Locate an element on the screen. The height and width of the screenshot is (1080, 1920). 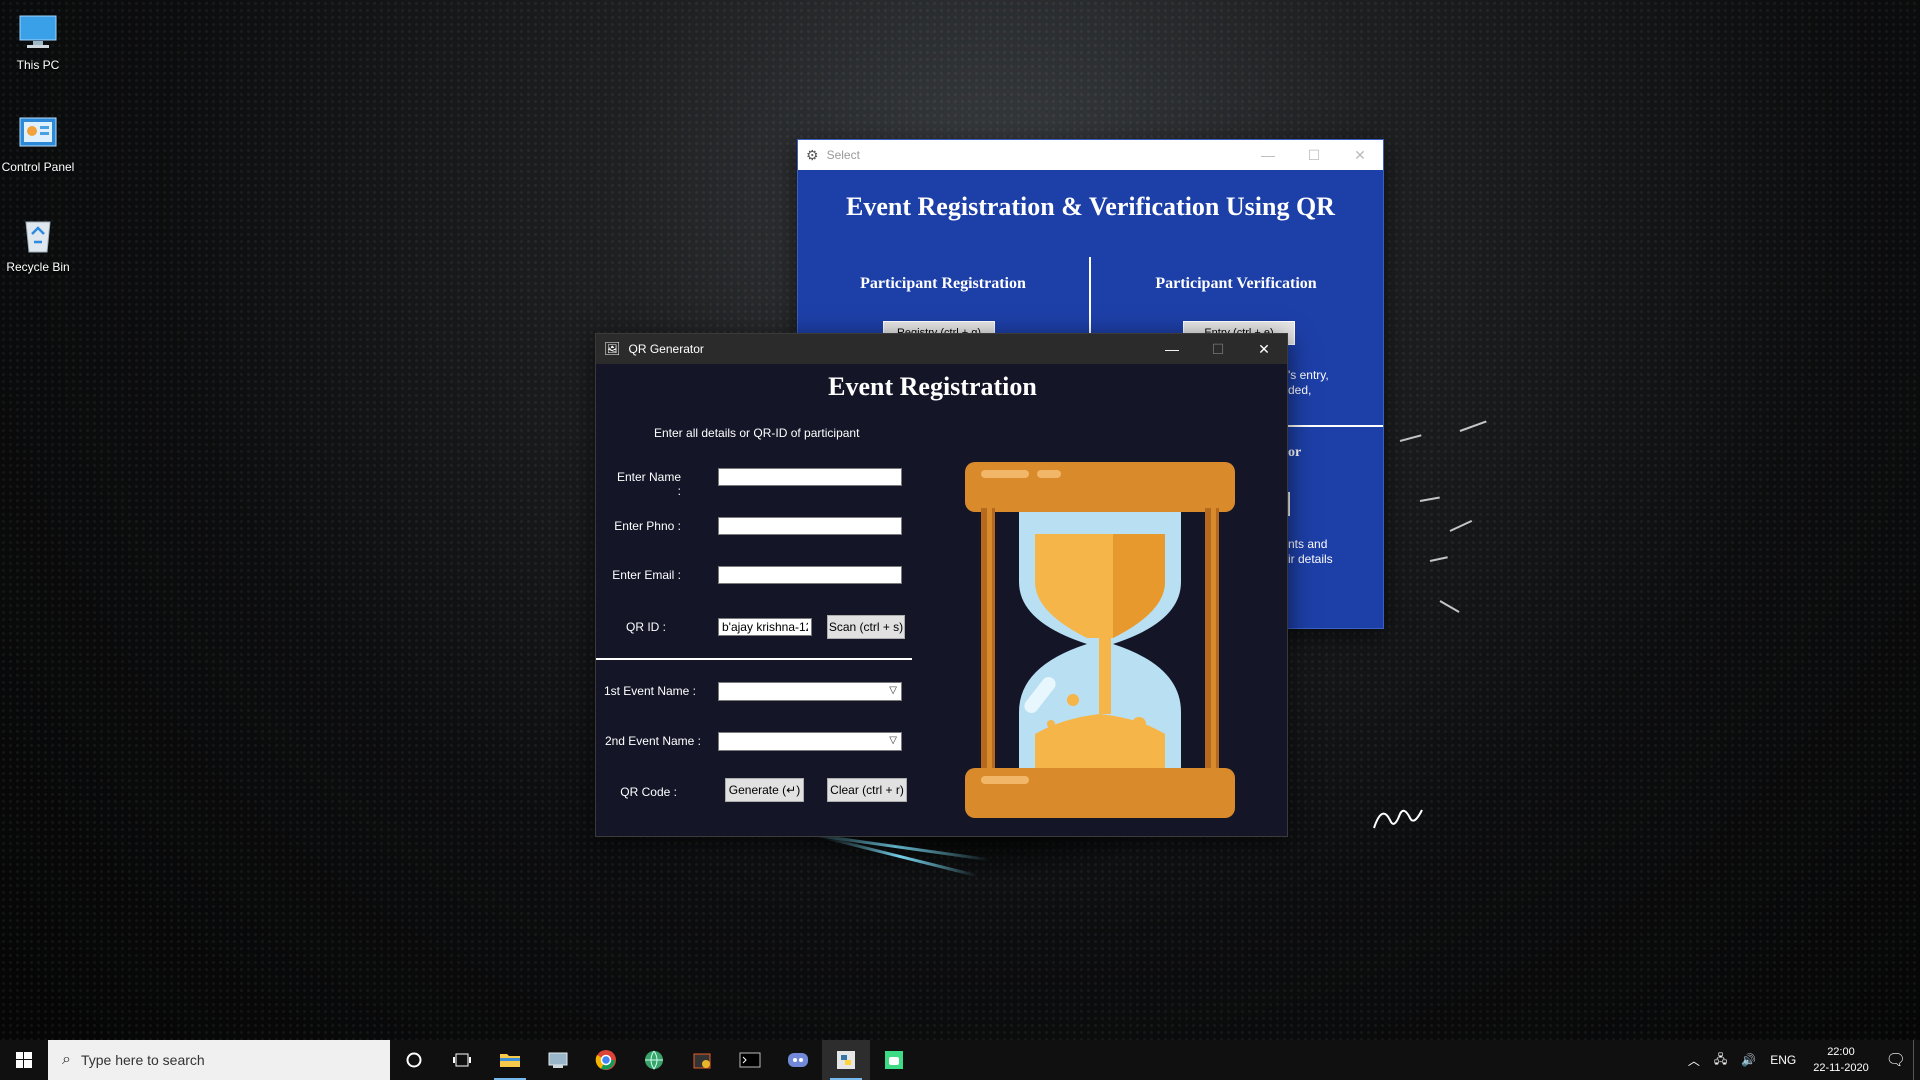
desktop-icon-control-panel: Control Panel is located at coordinates (38, 143).